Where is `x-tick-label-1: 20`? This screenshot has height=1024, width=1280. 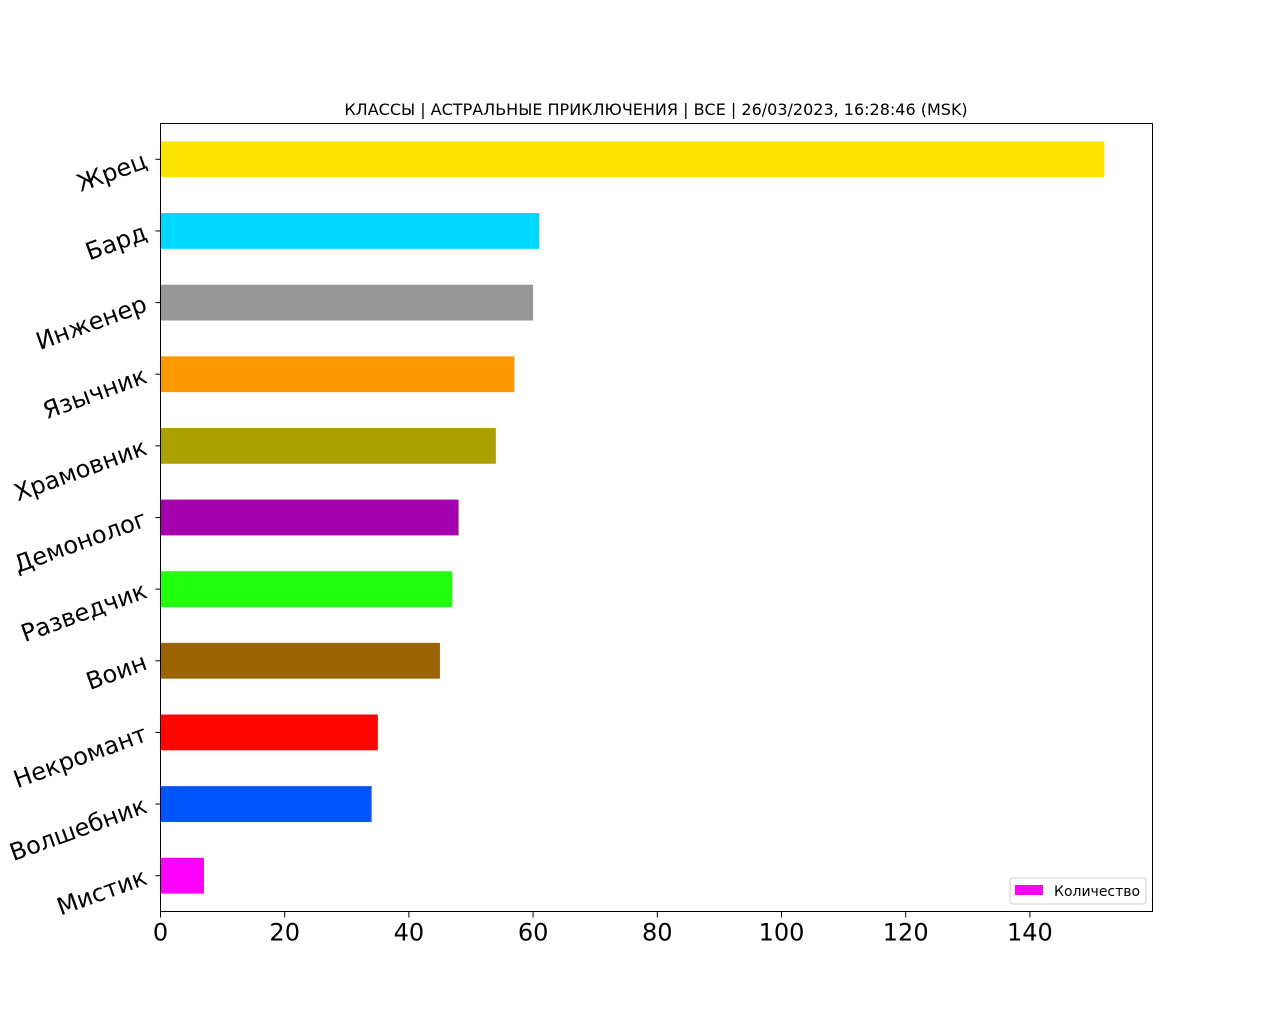 x-tick-label-1: 20 is located at coordinates (284, 933).